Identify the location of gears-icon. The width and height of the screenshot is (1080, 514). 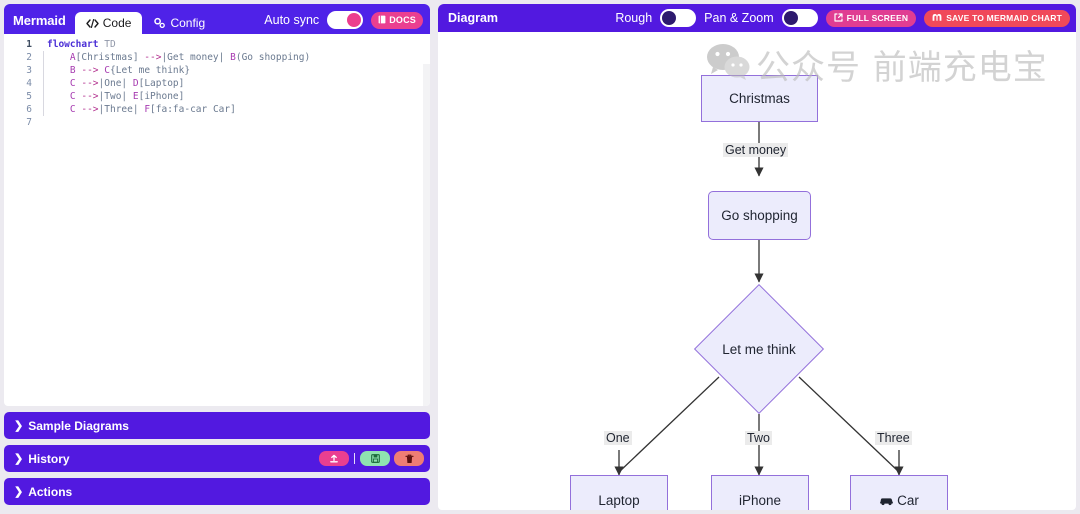
(159, 23).